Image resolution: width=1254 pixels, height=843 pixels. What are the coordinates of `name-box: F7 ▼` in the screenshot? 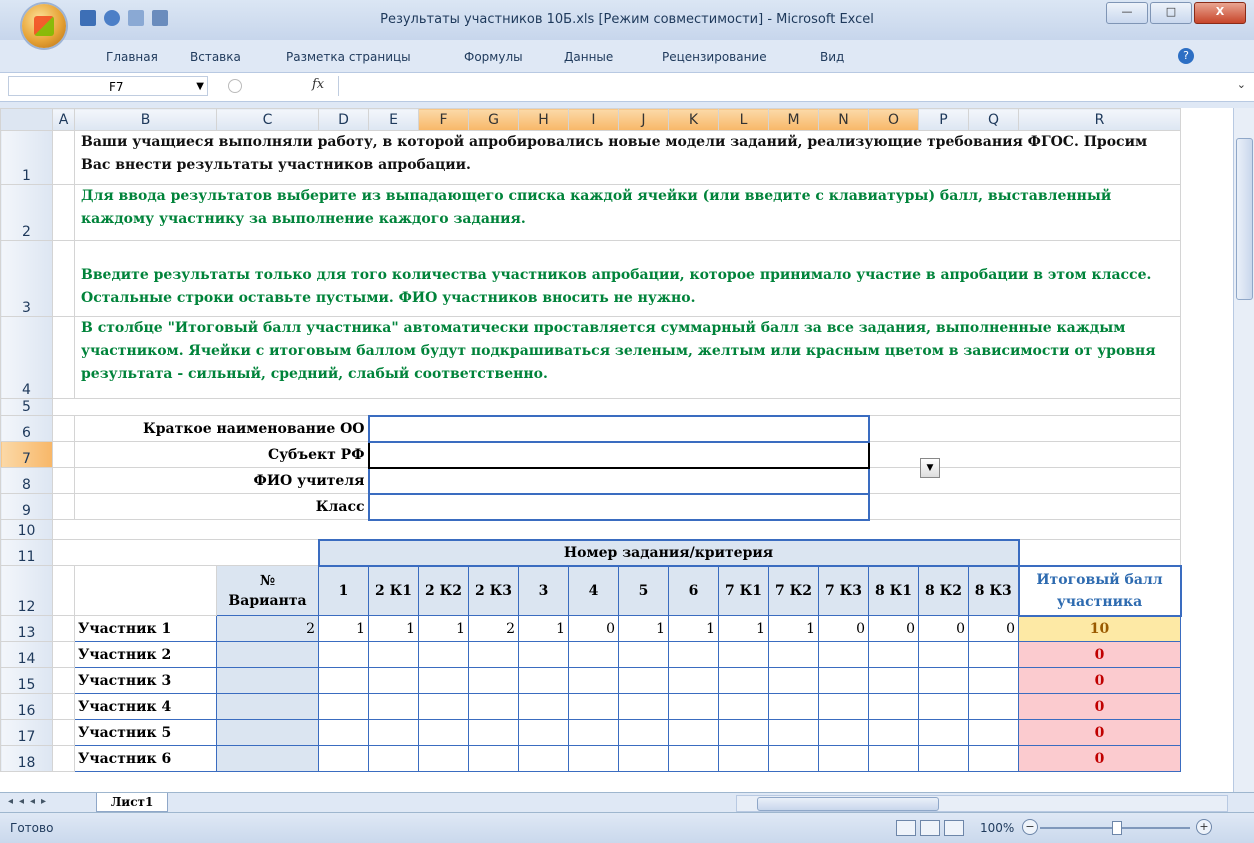 It's located at (108, 86).